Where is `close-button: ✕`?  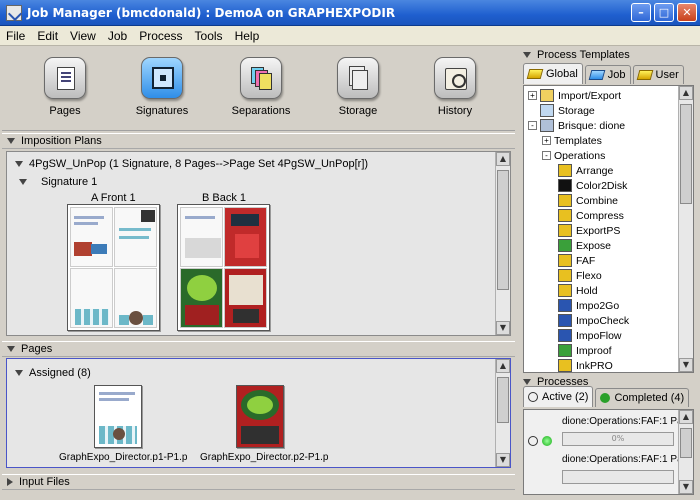
close-button: ✕ is located at coordinates (687, 12).